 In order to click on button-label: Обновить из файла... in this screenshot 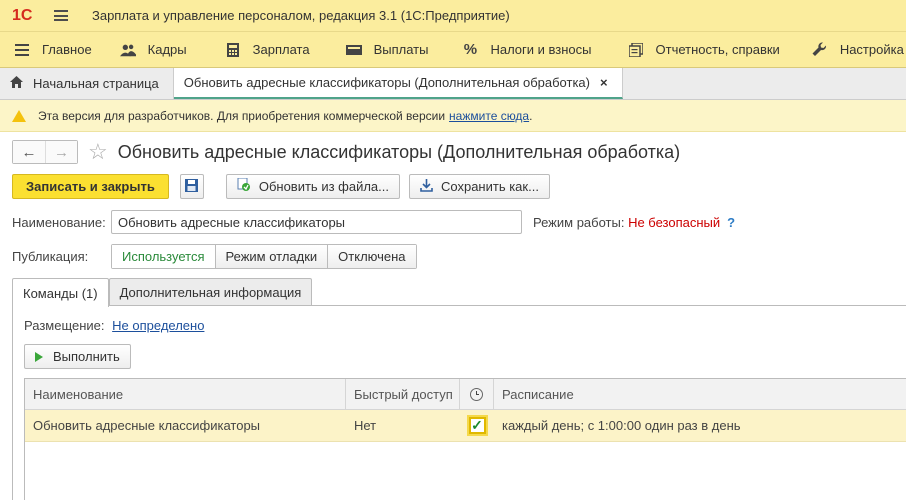, I will do `click(323, 186)`.